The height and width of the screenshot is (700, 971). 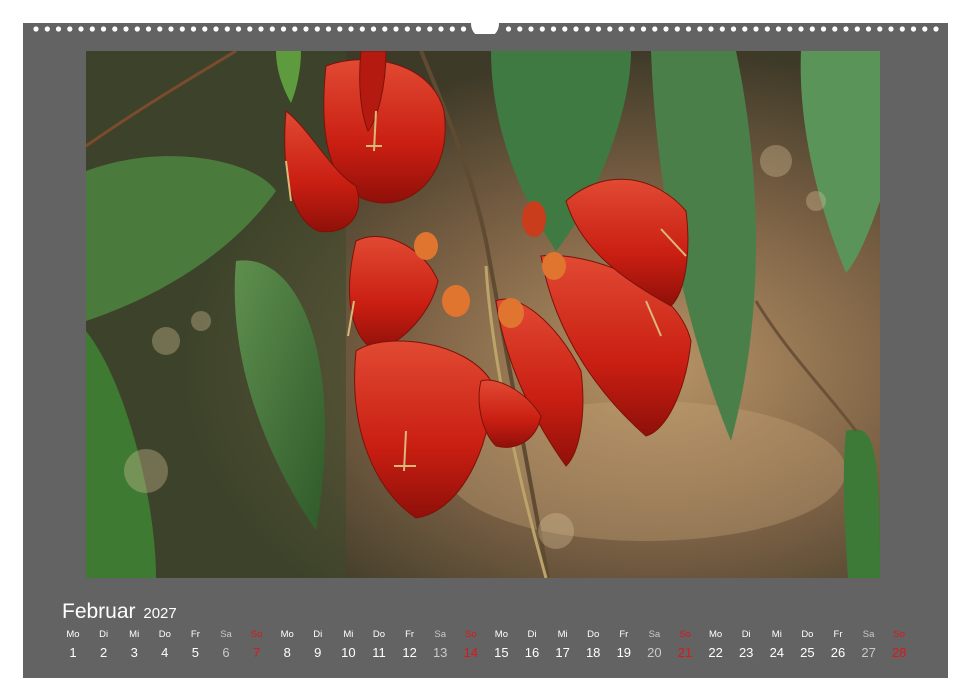 What do you see at coordinates (807, 645) in the screenshot?
I see `day-cell: Do 25` at bounding box center [807, 645].